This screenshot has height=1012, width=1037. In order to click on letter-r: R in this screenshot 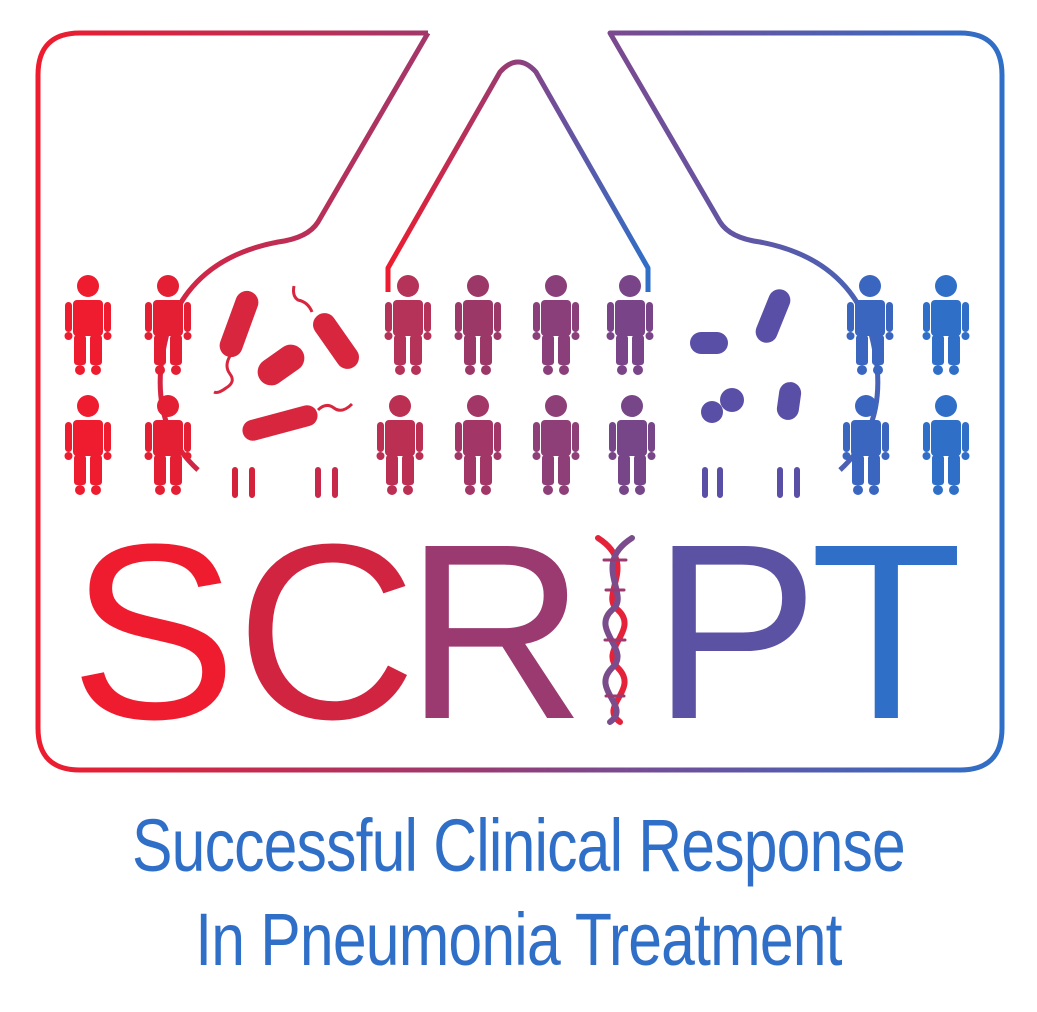, I will do `click(495, 631)`.